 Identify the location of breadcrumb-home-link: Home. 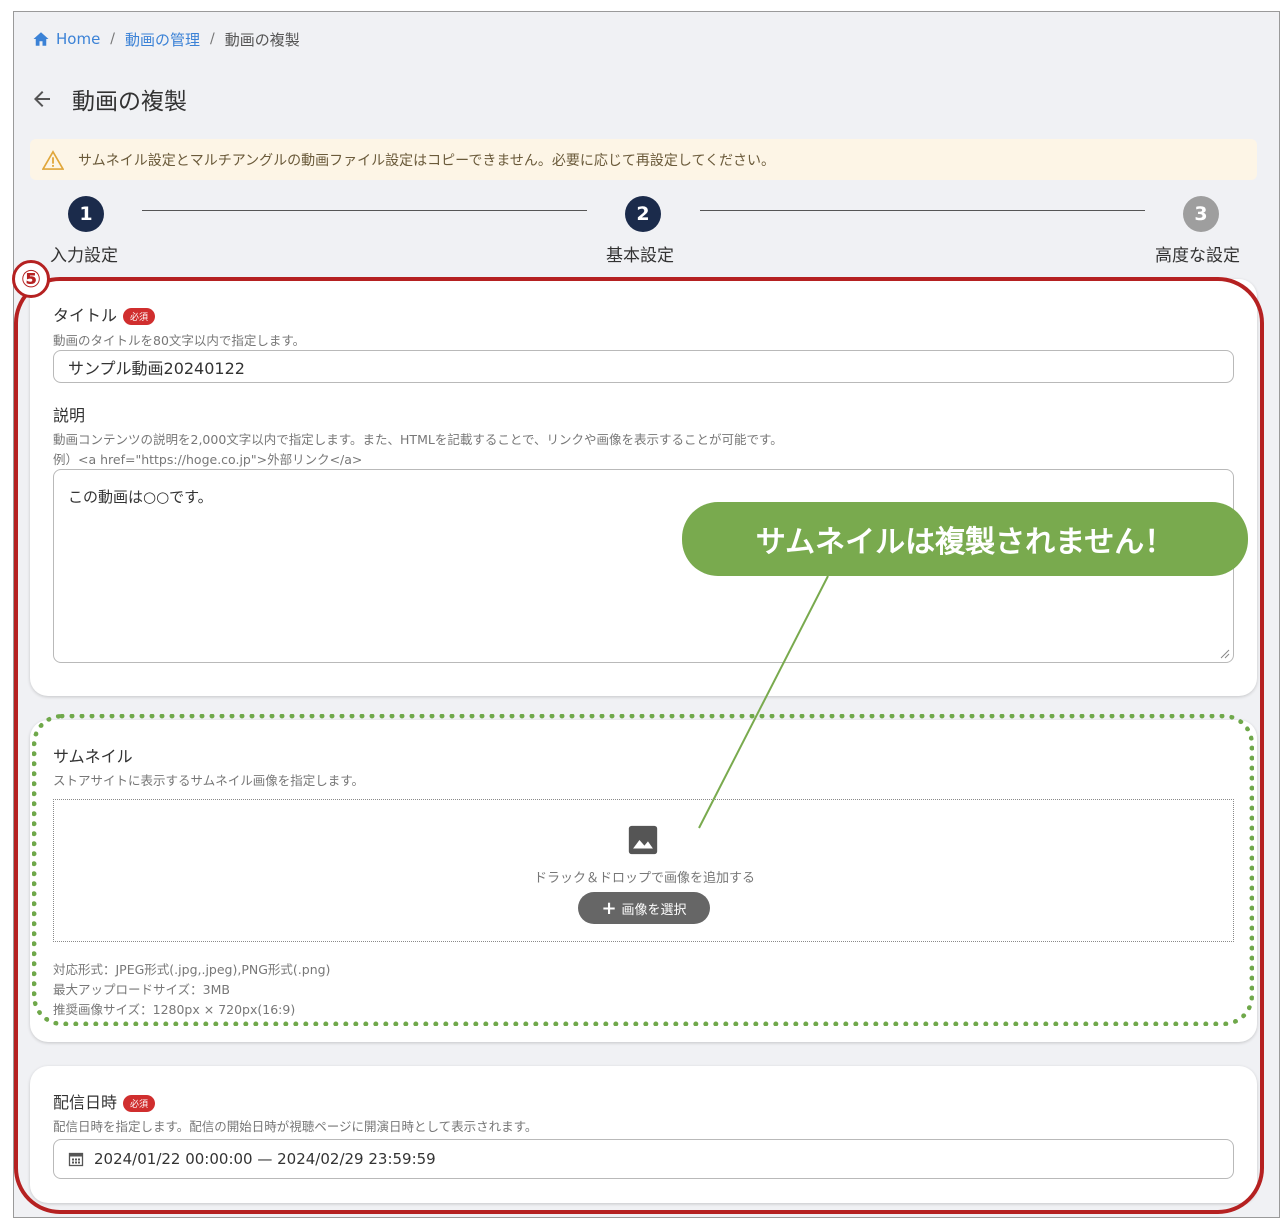
(78, 39).